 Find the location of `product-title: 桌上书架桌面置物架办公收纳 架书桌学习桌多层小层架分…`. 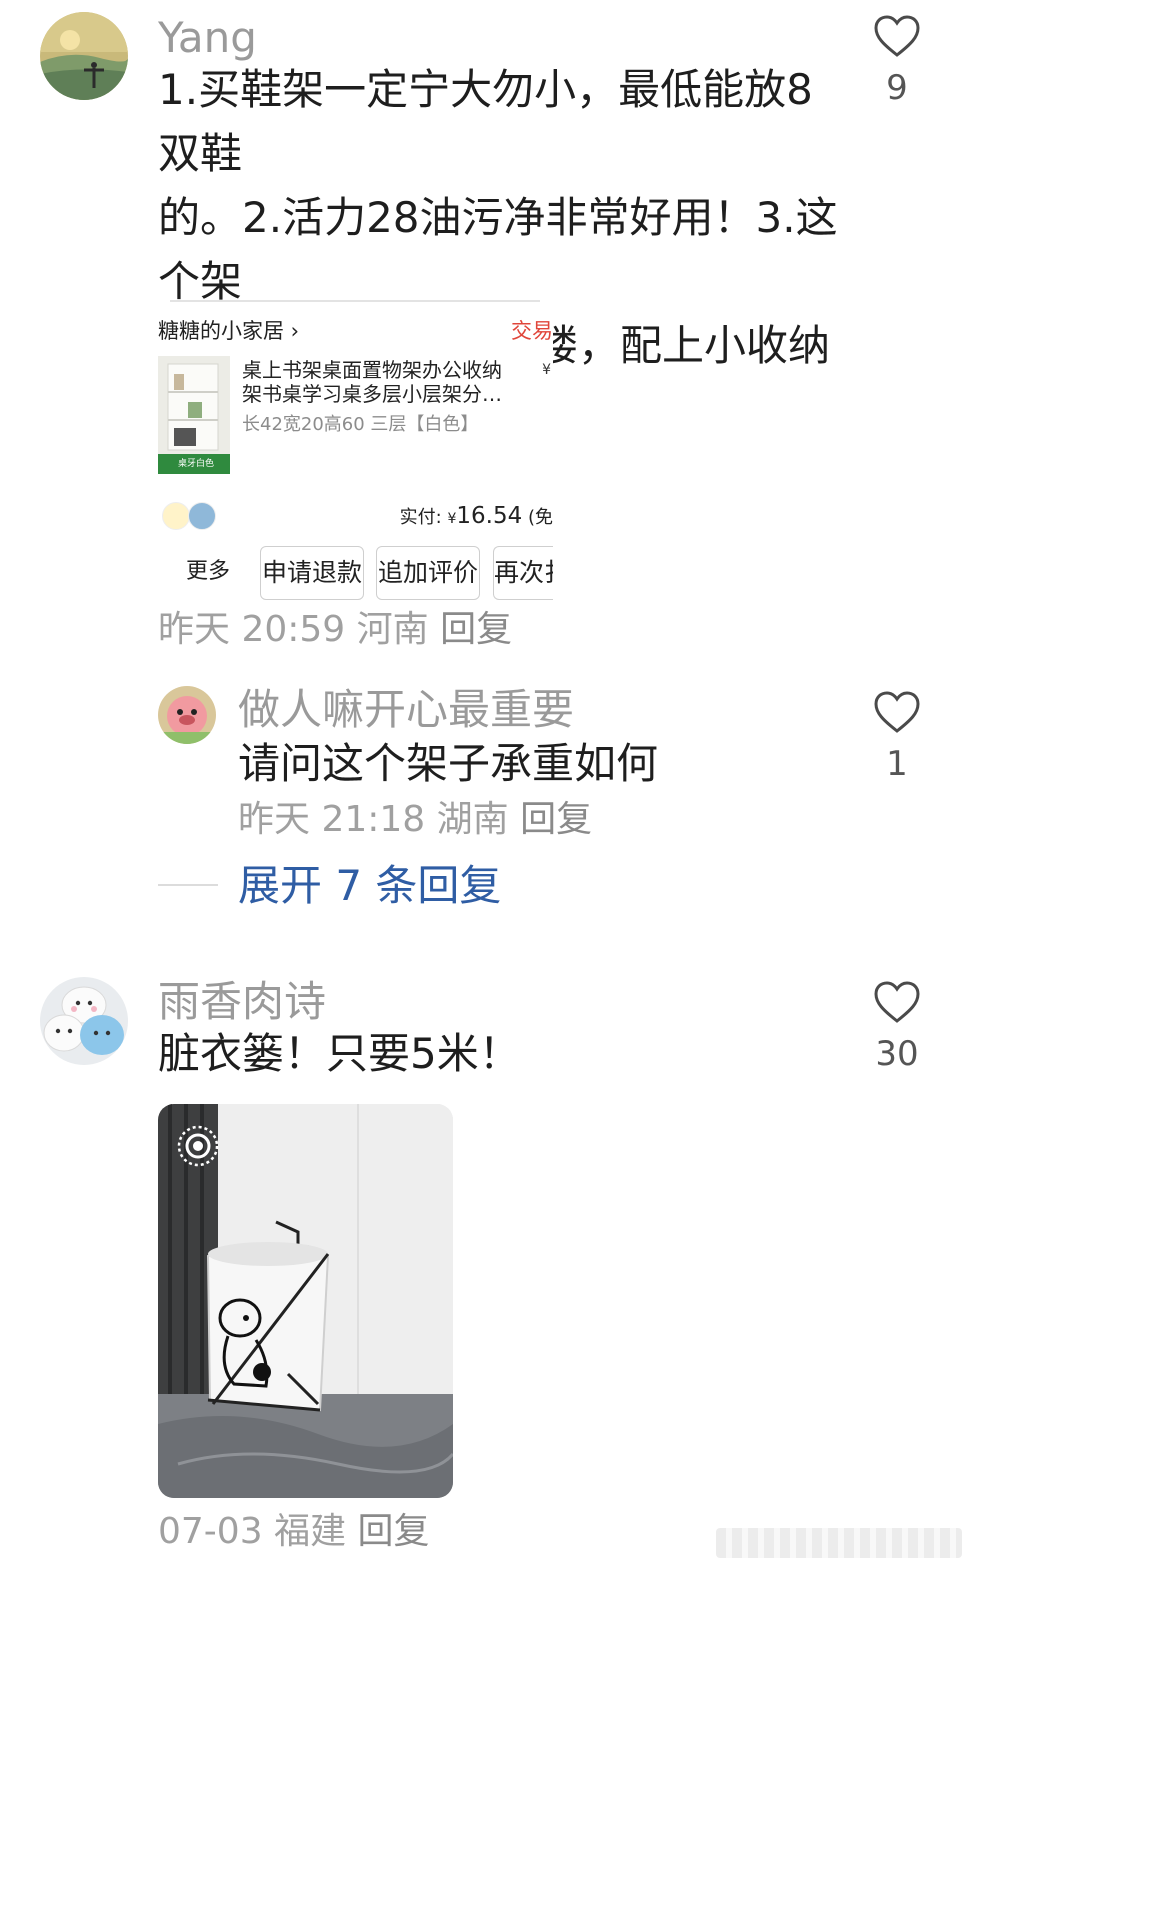

product-title: 桌上书架桌面置物架办公收纳 架书桌学习桌多层小层架分… is located at coordinates (382, 382).